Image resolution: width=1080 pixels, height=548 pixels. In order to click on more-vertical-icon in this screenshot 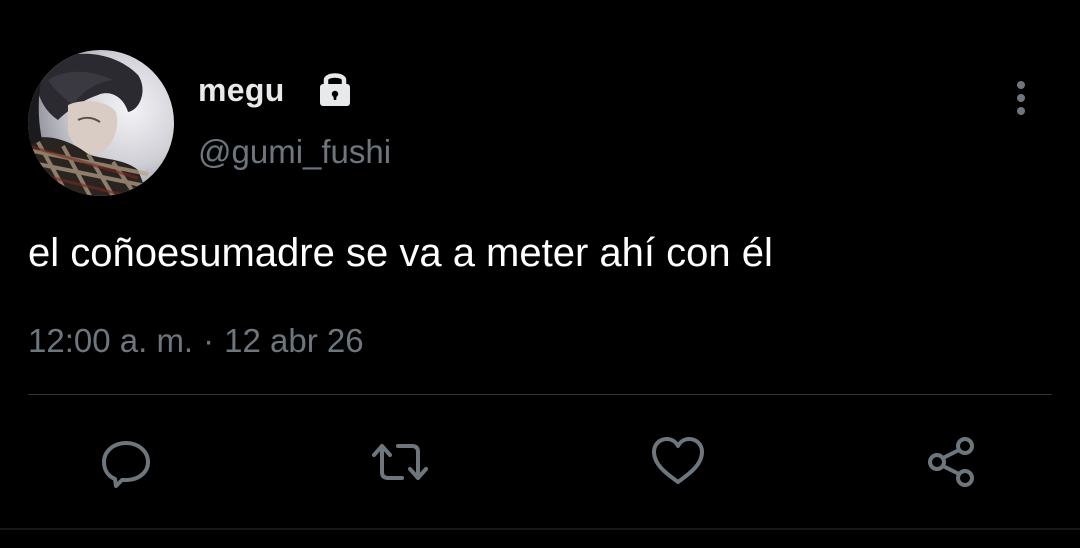, I will do `click(1021, 98)`.